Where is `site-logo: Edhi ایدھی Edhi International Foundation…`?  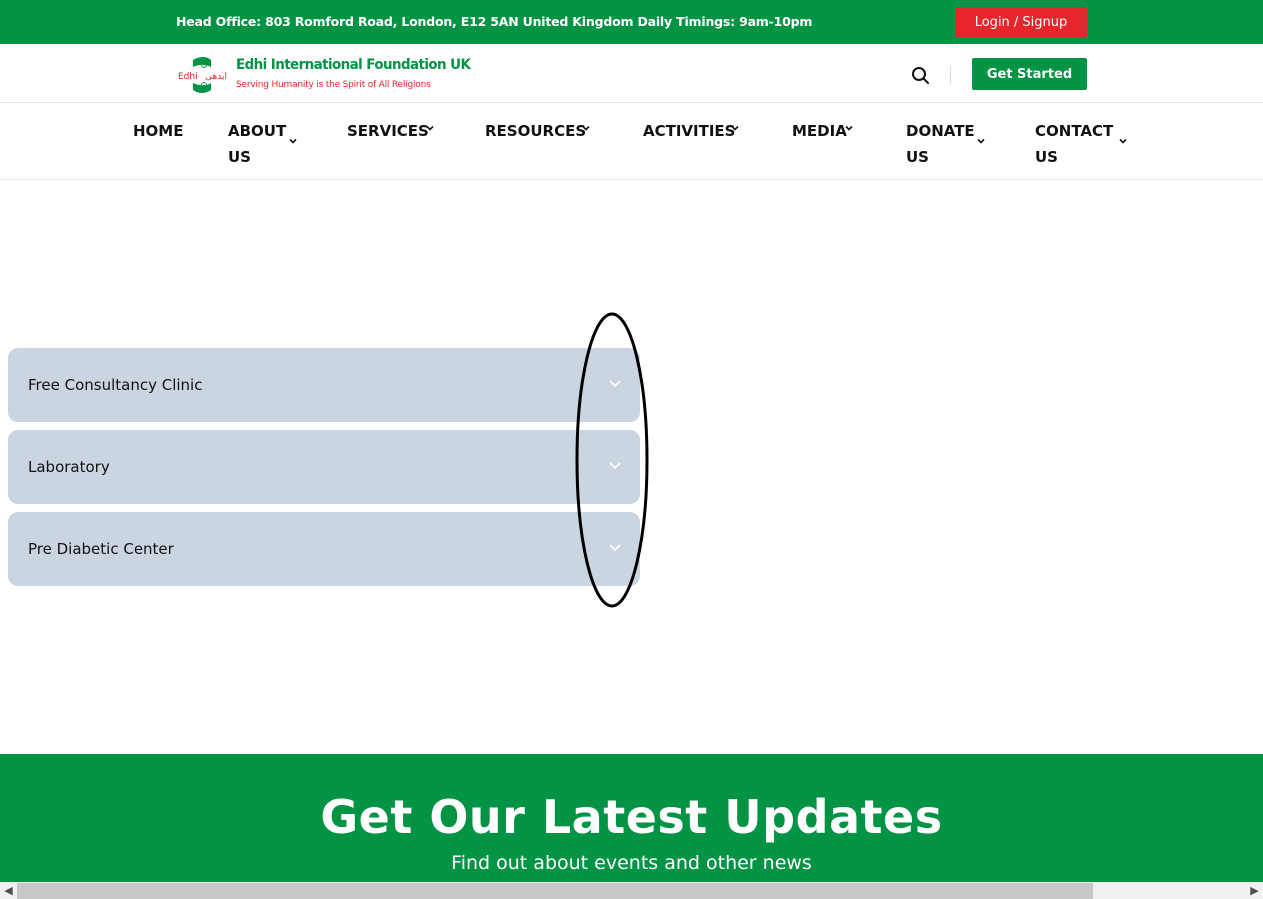 site-logo: Edhi ایدھی Edhi International Foundation… is located at coordinates (324, 75).